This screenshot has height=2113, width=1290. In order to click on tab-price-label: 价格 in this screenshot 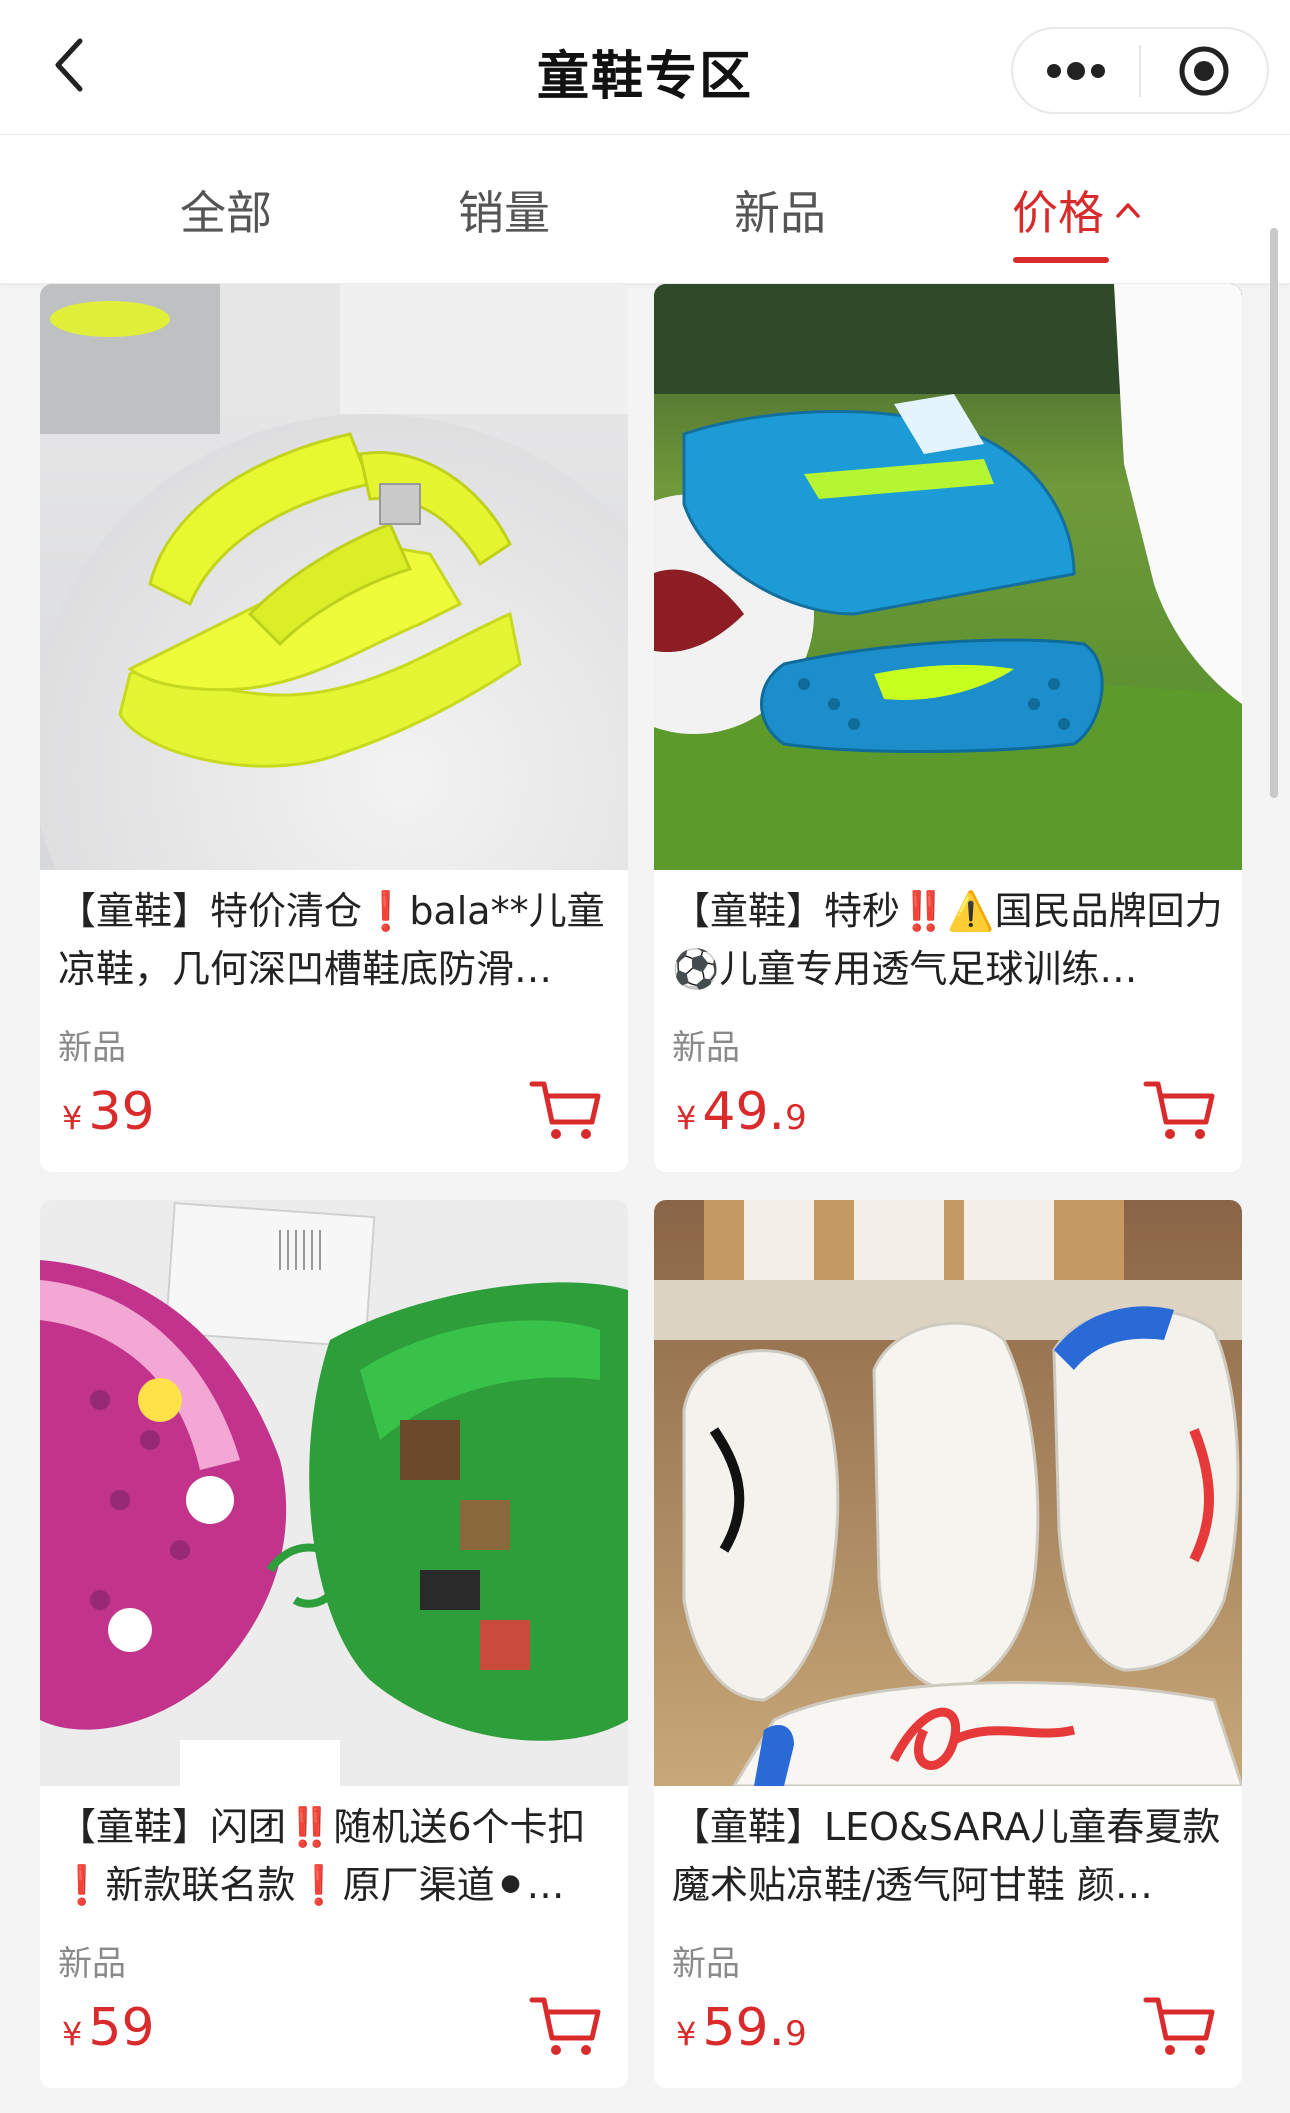, I will do `click(1058, 213)`.